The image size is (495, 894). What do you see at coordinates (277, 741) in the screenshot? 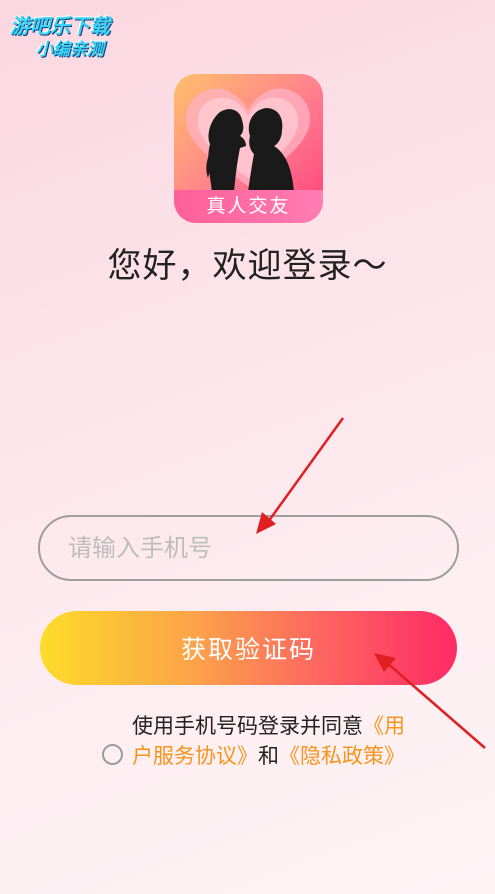
I see `agreement-text: 使用手机号码登录并同意《用户服务协议》和《隐私政策》` at bounding box center [277, 741].